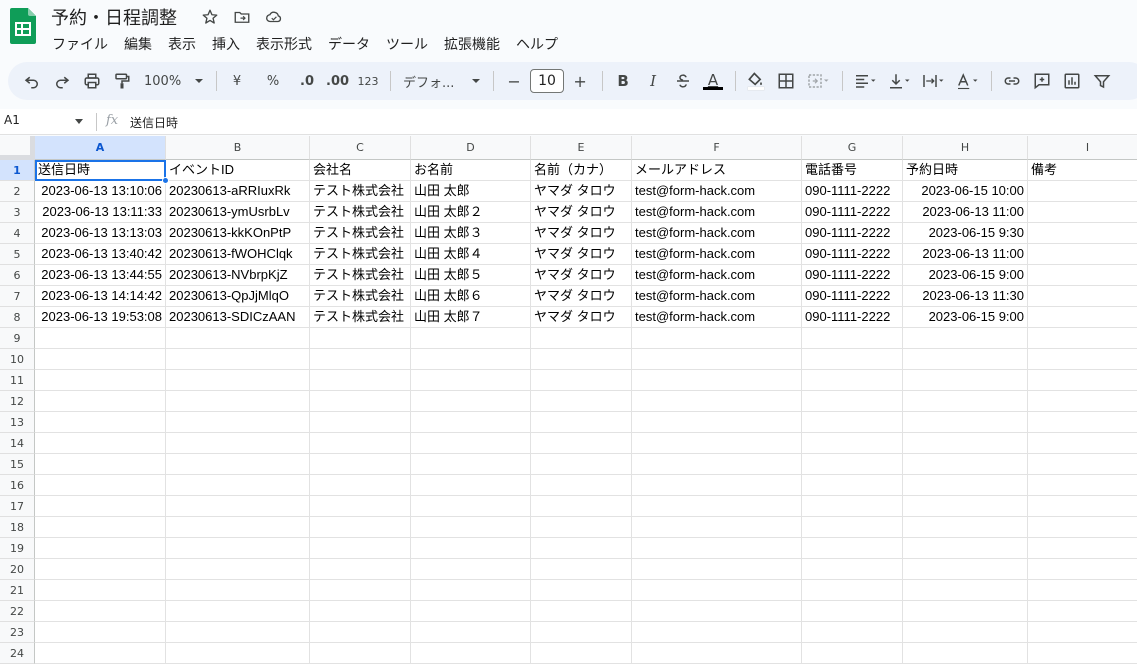 This screenshot has width=1137, height=669. What do you see at coordinates (17, 233) in the screenshot?
I see `row-header: 4` at bounding box center [17, 233].